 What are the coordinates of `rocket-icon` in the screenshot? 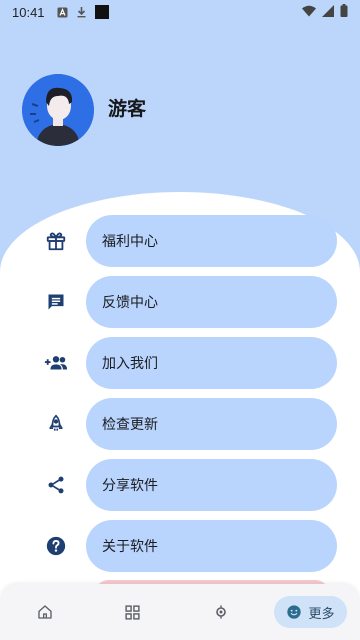 It's located at (56, 424).